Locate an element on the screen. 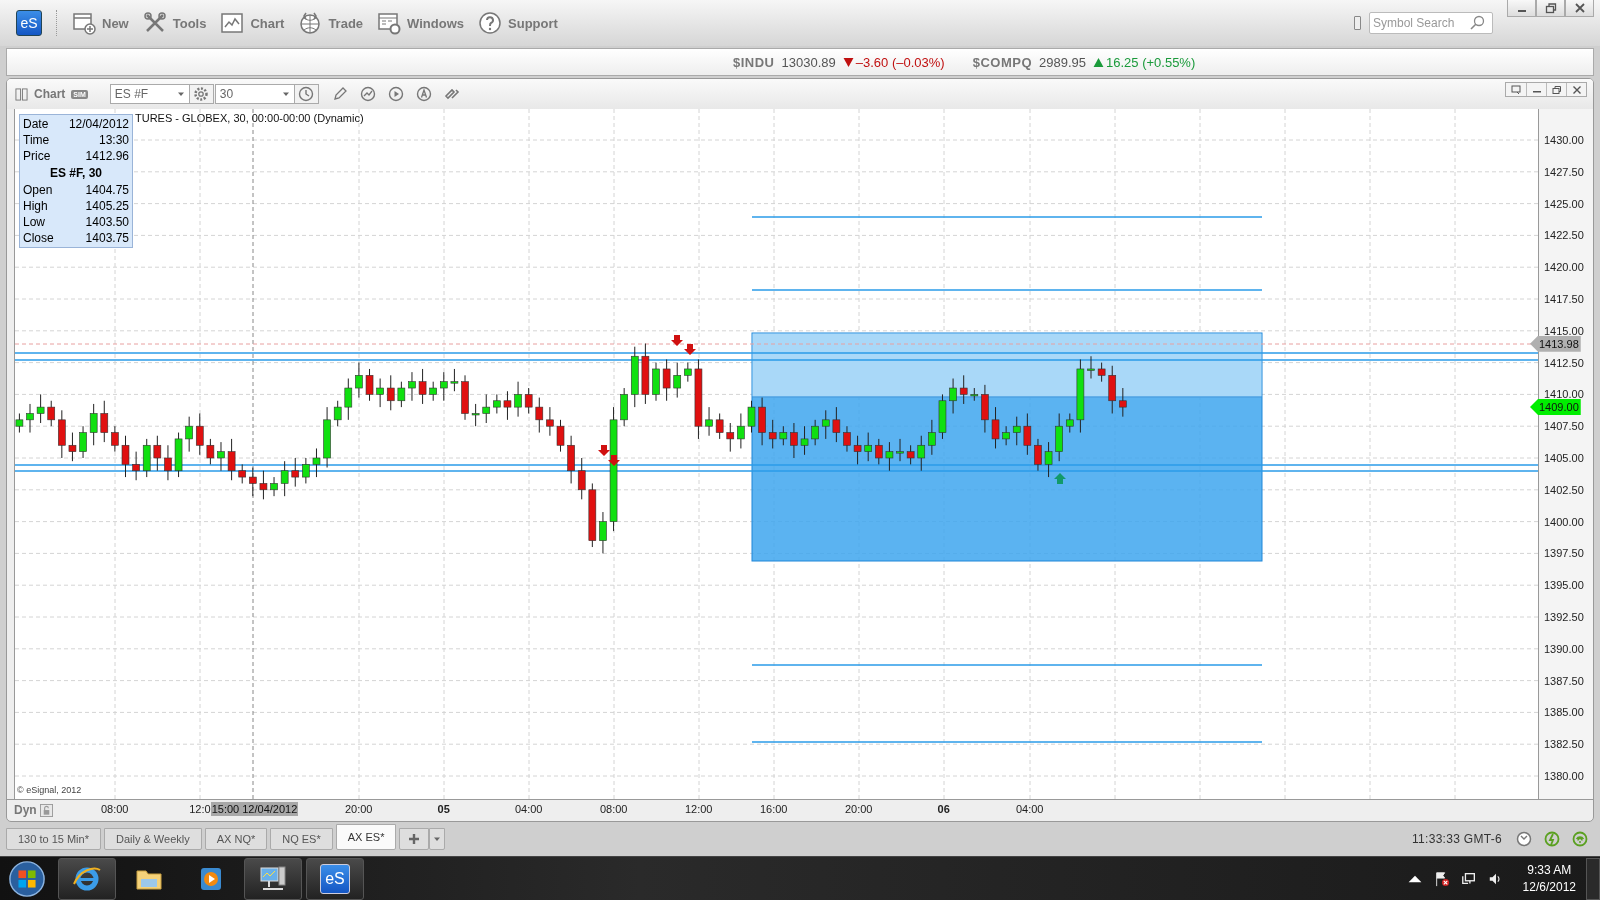 This screenshot has width=1600, height=900. toolbar-button: Chart is located at coordinates (252, 23).